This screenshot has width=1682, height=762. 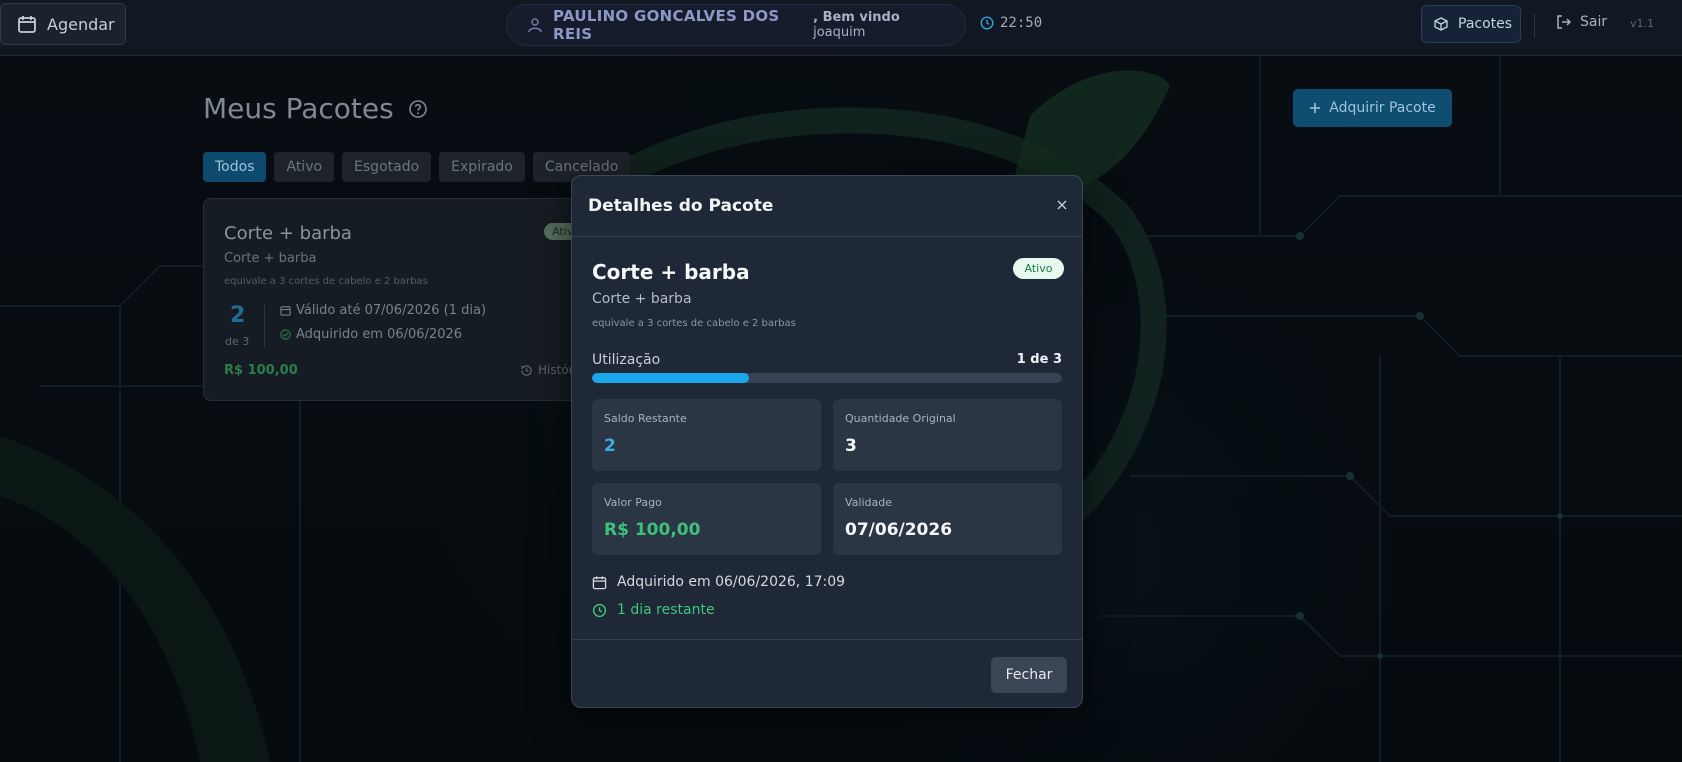 What do you see at coordinates (839, 32) in the screenshot?
I see `welcome-user: joaquim` at bounding box center [839, 32].